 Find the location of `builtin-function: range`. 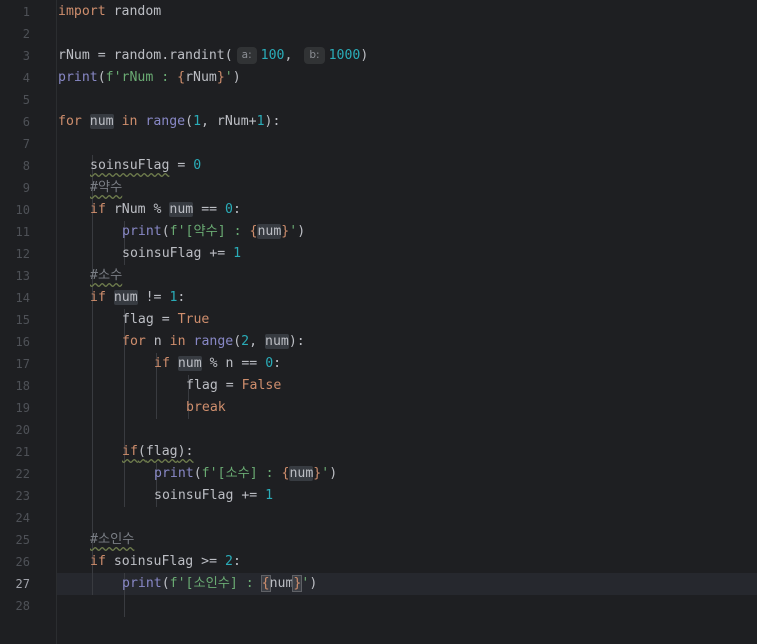

builtin-function: range is located at coordinates (165, 121).